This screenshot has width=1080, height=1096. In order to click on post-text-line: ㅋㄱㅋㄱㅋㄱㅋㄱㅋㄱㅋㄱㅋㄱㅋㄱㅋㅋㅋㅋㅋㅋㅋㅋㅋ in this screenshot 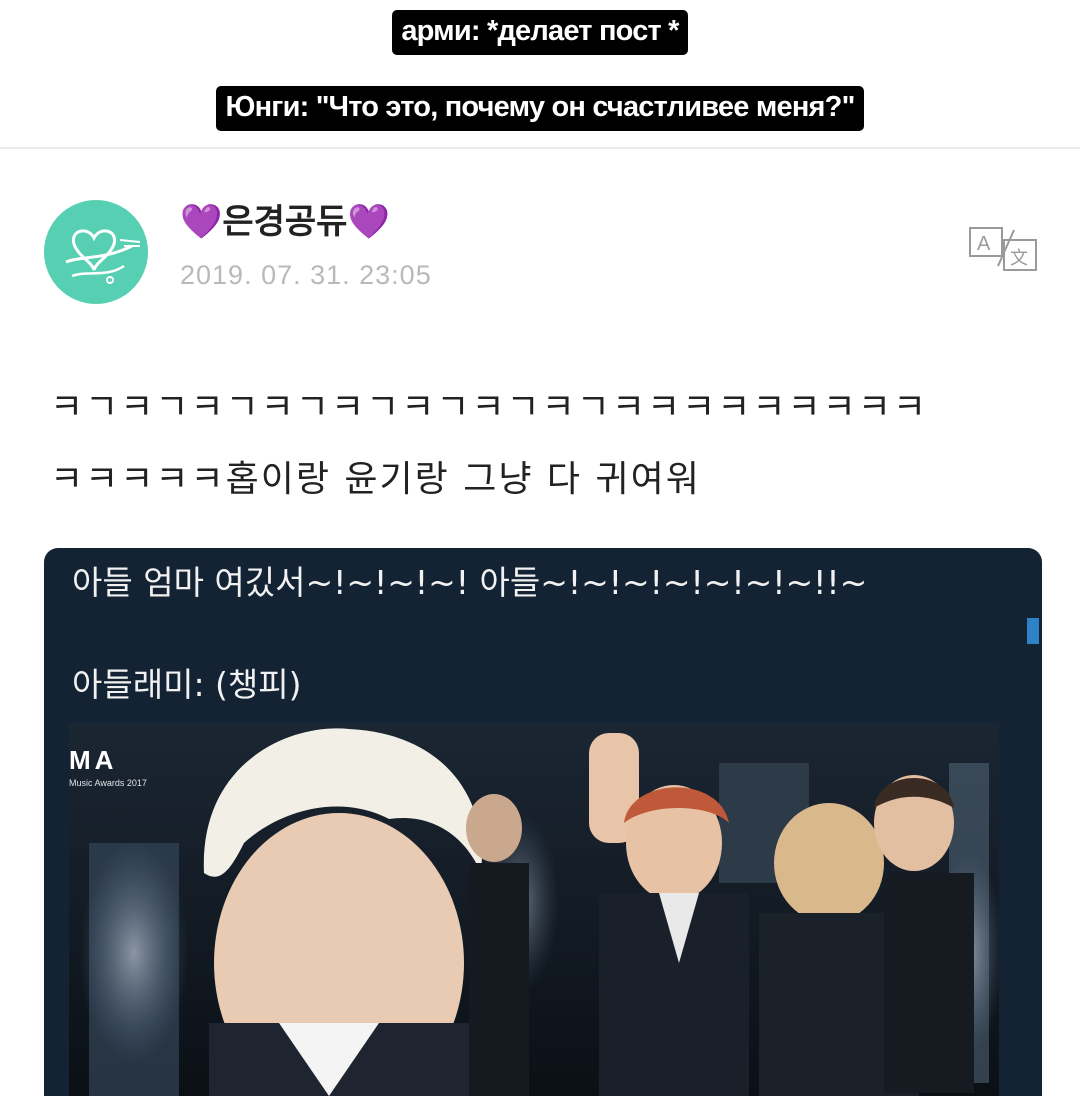, I will do `click(489, 407)`.